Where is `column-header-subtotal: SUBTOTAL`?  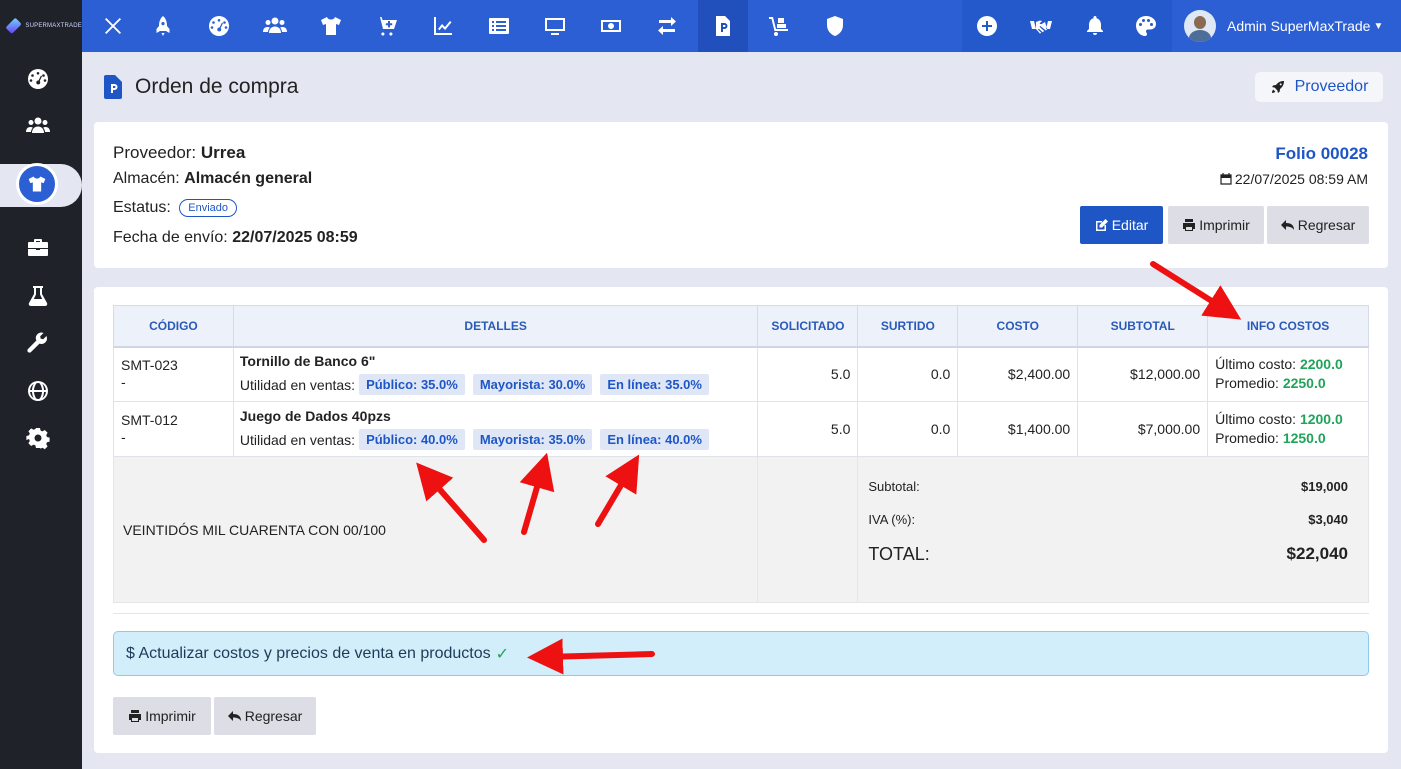 column-header-subtotal: SUBTOTAL is located at coordinates (1143, 326).